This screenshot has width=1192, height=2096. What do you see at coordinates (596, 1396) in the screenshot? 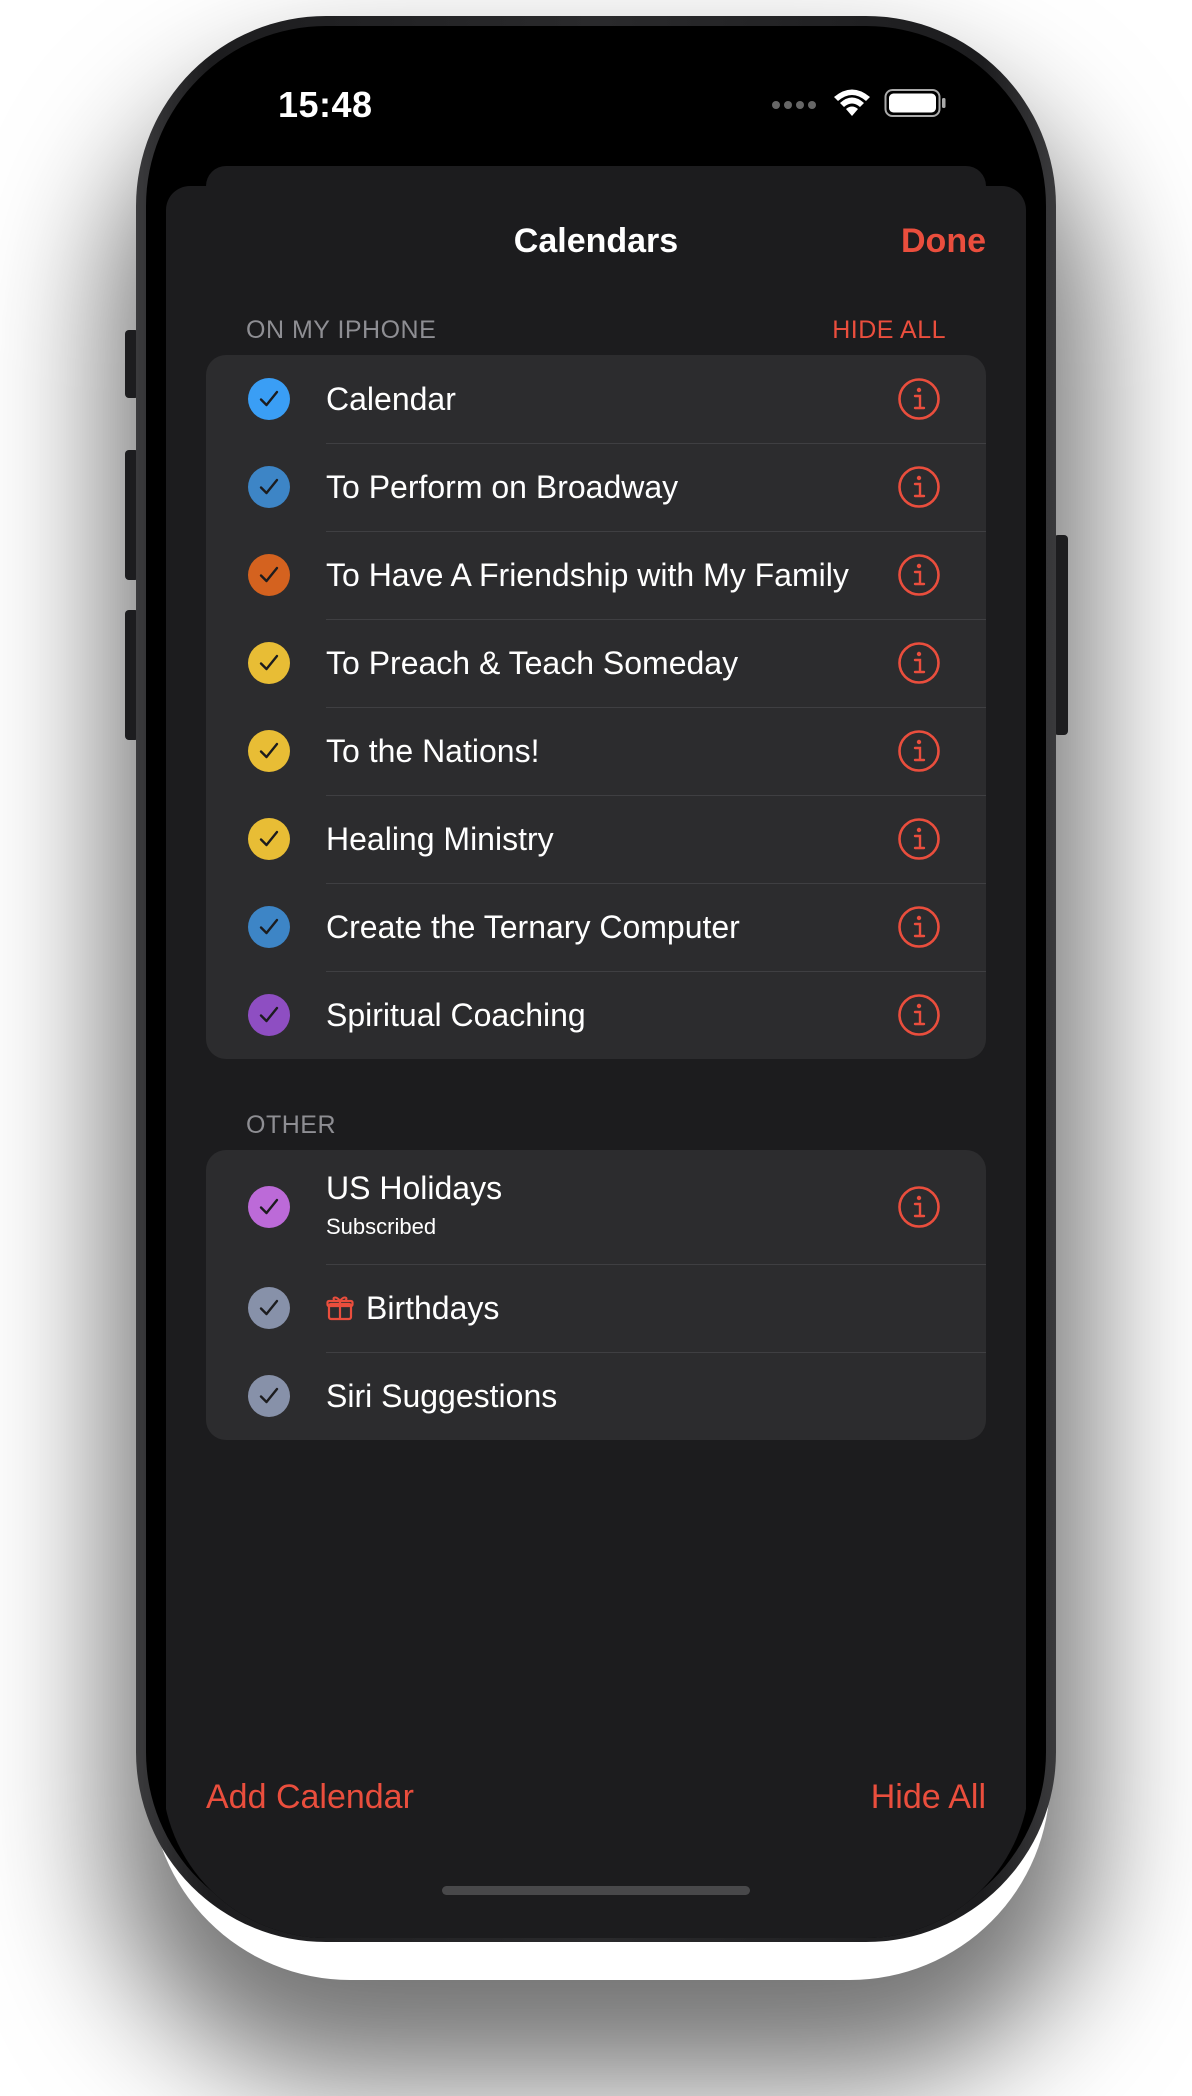
I see `calendar-row: Siri Suggestions` at bounding box center [596, 1396].